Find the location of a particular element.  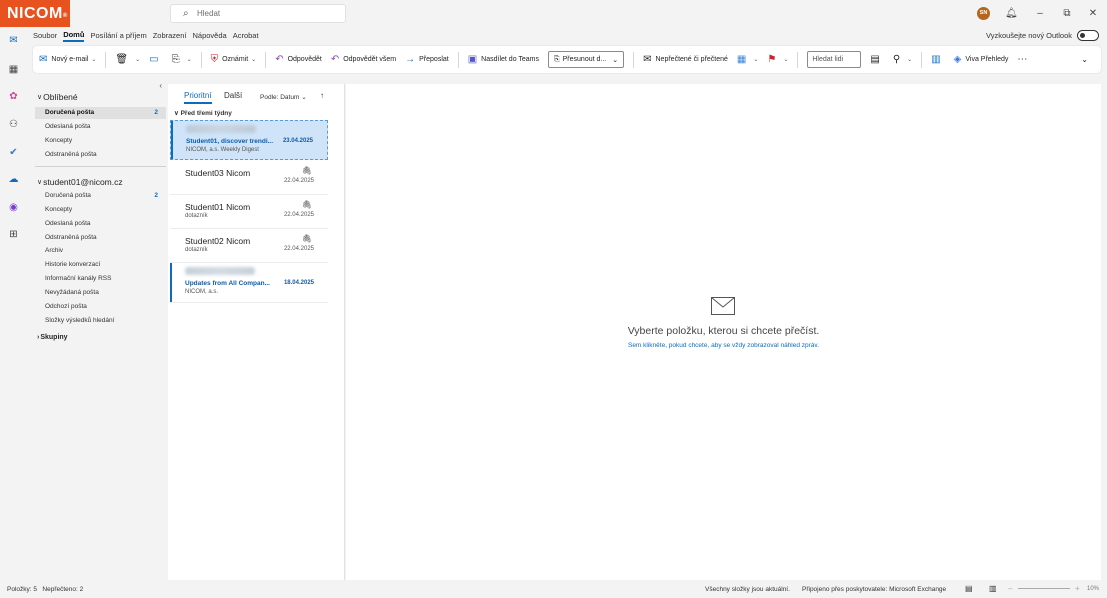

avatar: SN is located at coordinates (983, 13).